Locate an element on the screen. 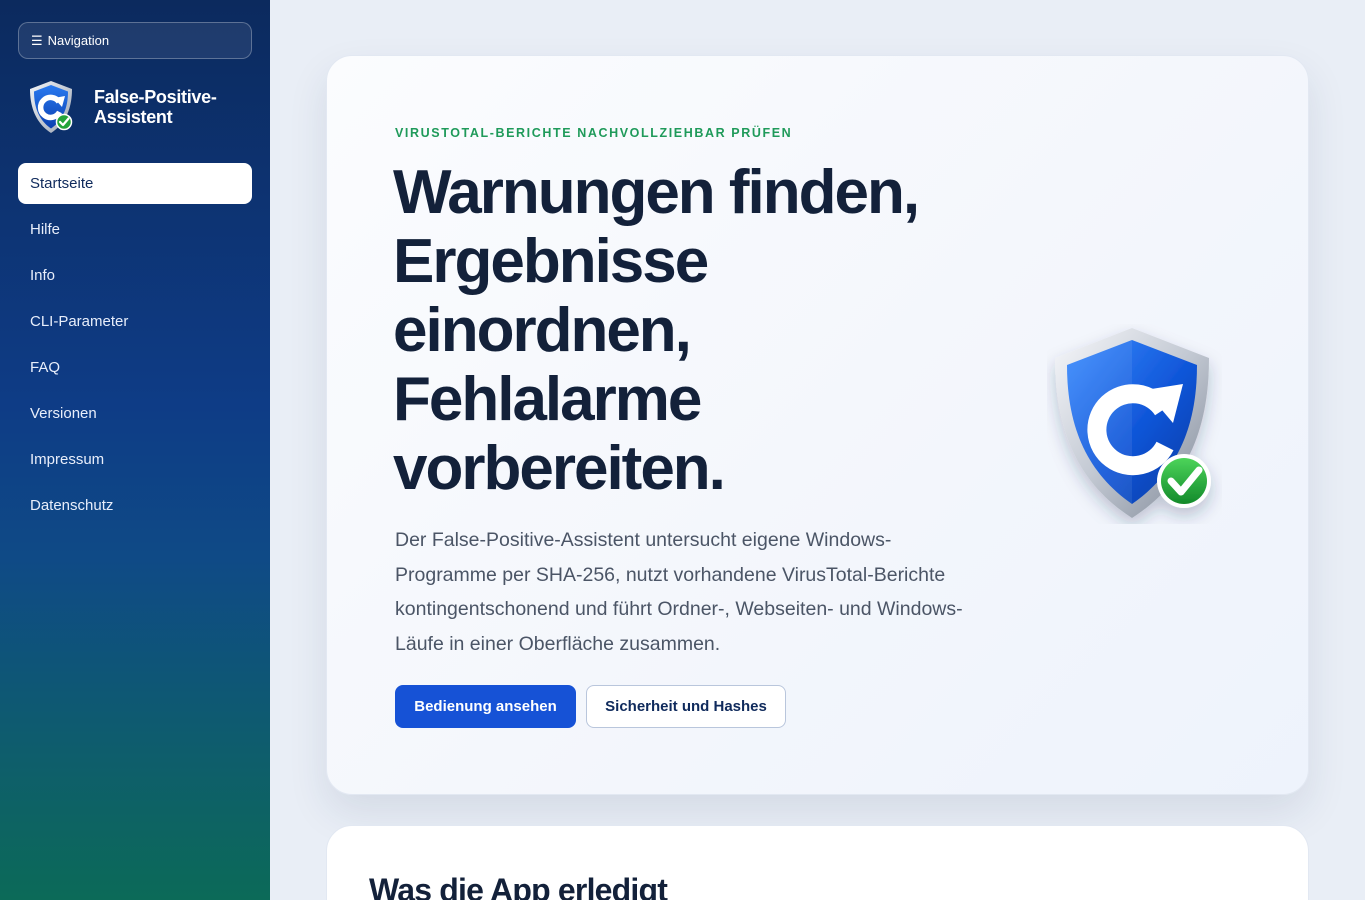 The image size is (1365, 900). brand-name: False-Positive-Assistent is located at coordinates (155, 107).